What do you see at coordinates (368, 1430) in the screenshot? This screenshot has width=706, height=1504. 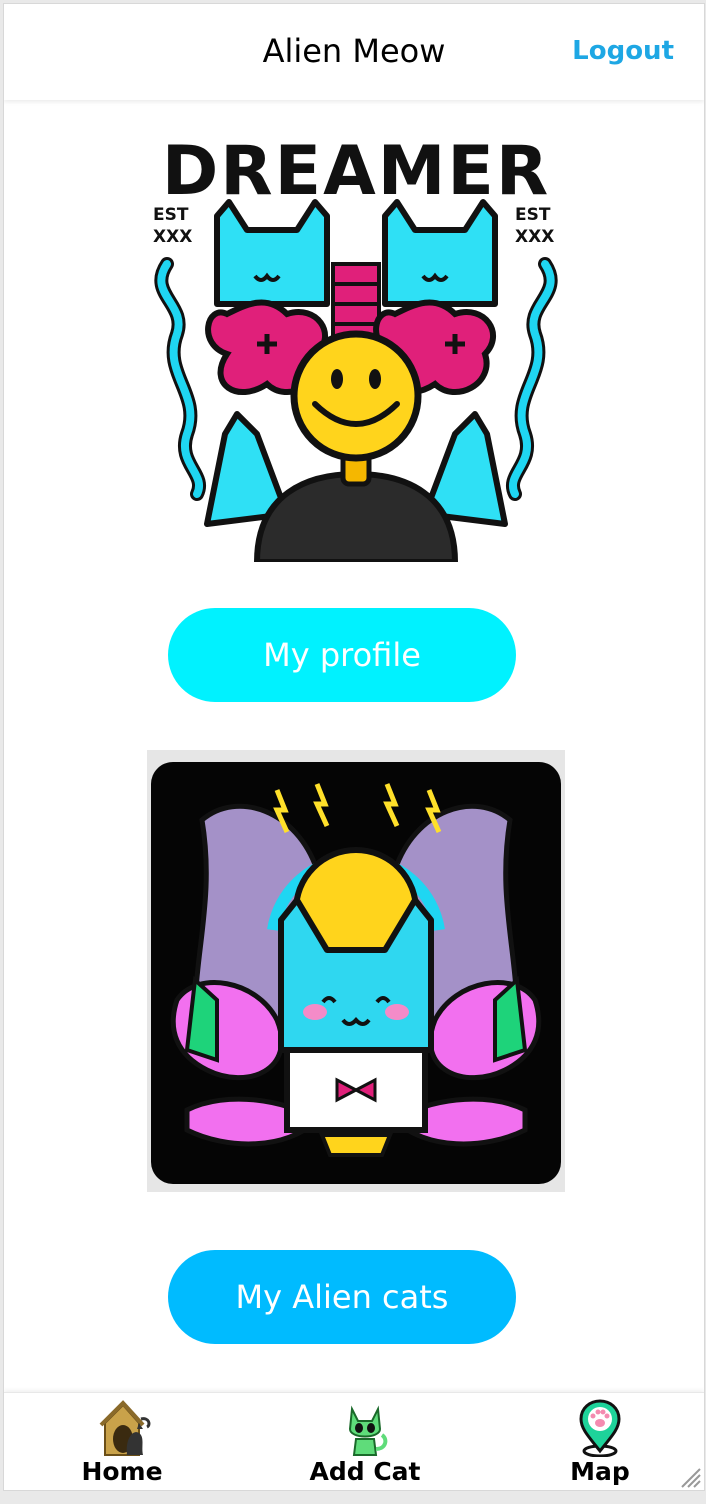 I see `alien-cat-icon` at bounding box center [368, 1430].